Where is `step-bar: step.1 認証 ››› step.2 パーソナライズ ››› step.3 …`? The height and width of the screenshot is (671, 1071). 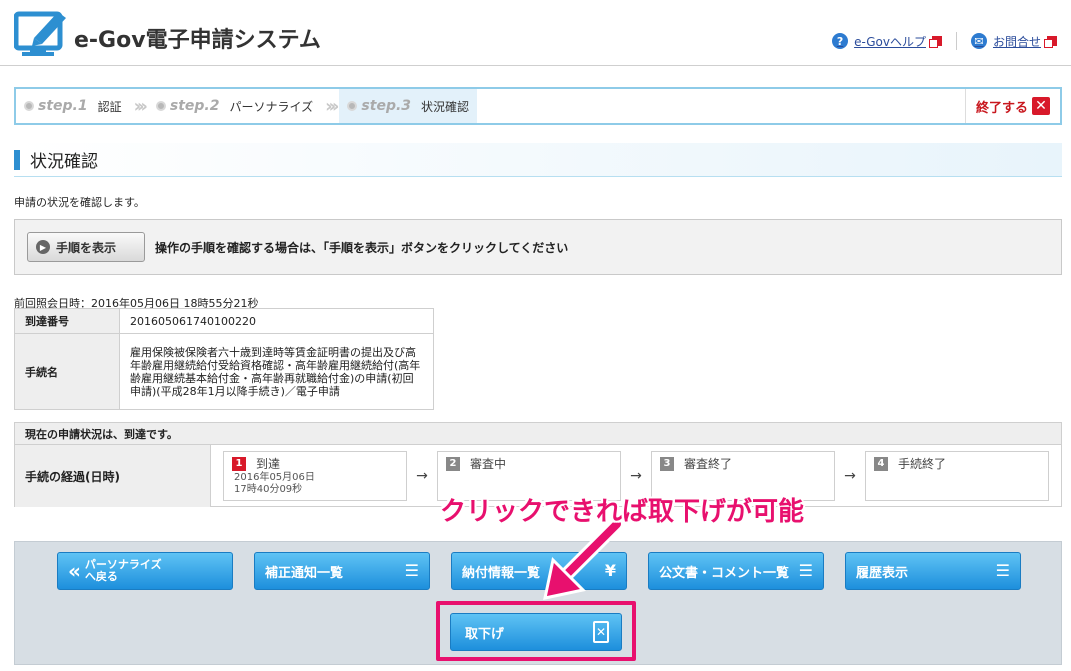
step-bar: step.1 認証 ››› step.2 パーソナライズ ››› step.3 … is located at coordinates (538, 106).